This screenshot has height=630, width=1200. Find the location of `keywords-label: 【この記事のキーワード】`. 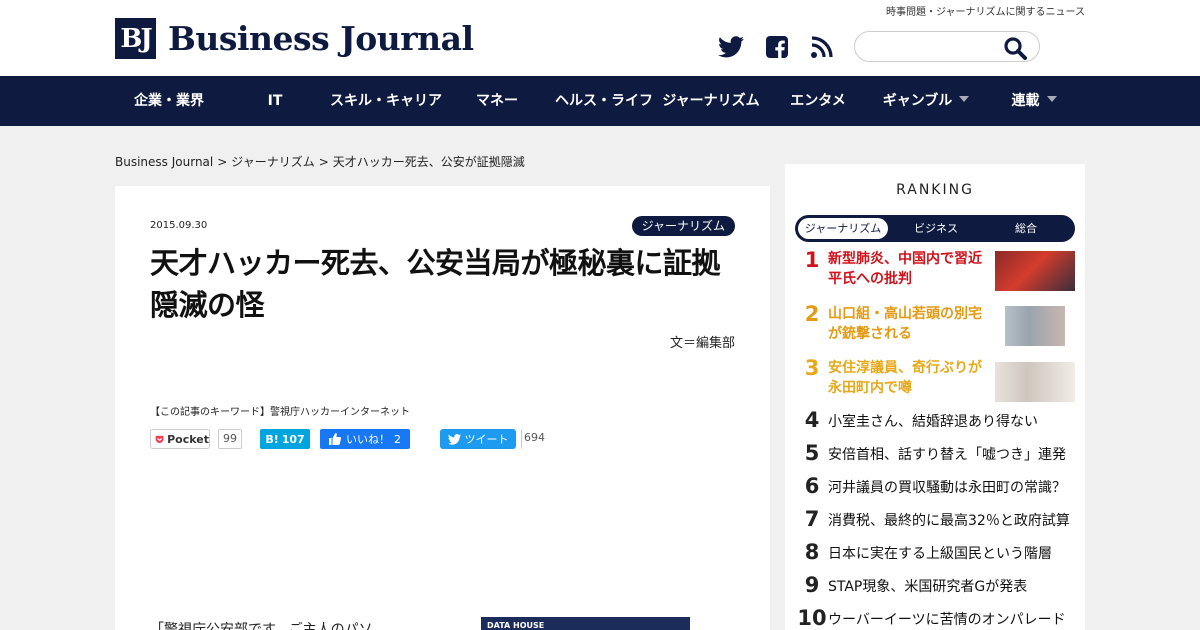

keywords-label: 【この記事のキーワード】 is located at coordinates (210, 412).